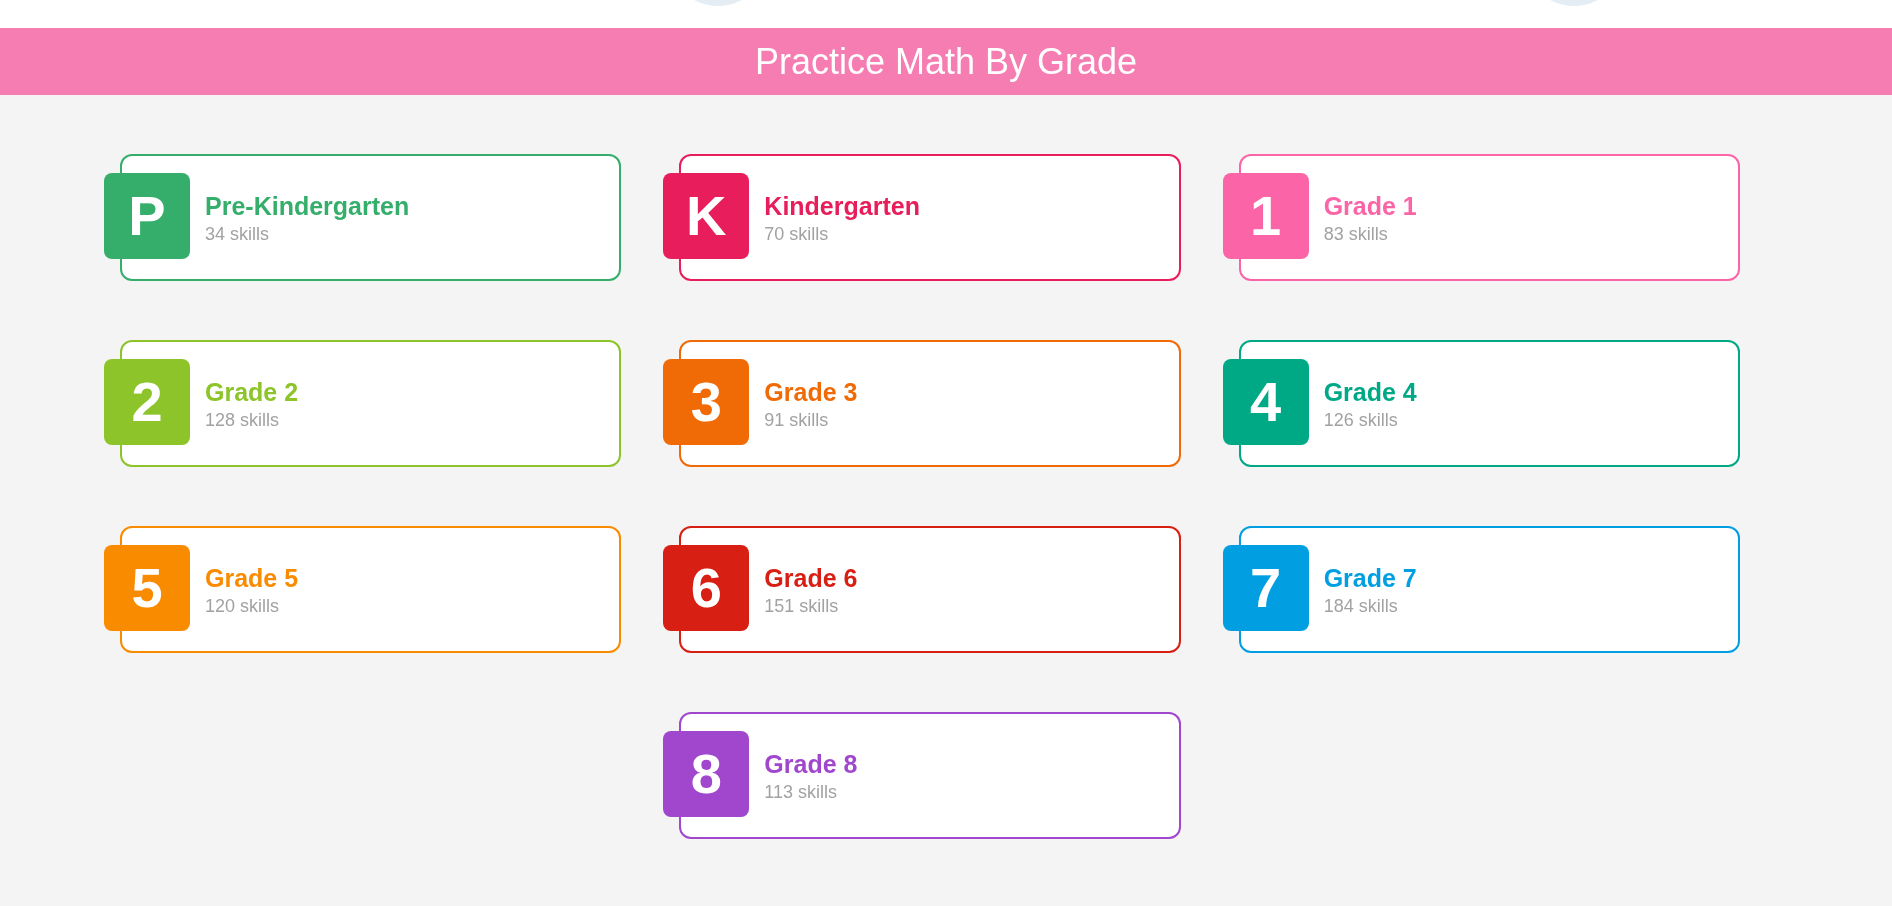 The height and width of the screenshot is (906, 1892). What do you see at coordinates (801, 792) in the screenshot?
I see `skill-count: 113 skills` at bounding box center [801, 792].